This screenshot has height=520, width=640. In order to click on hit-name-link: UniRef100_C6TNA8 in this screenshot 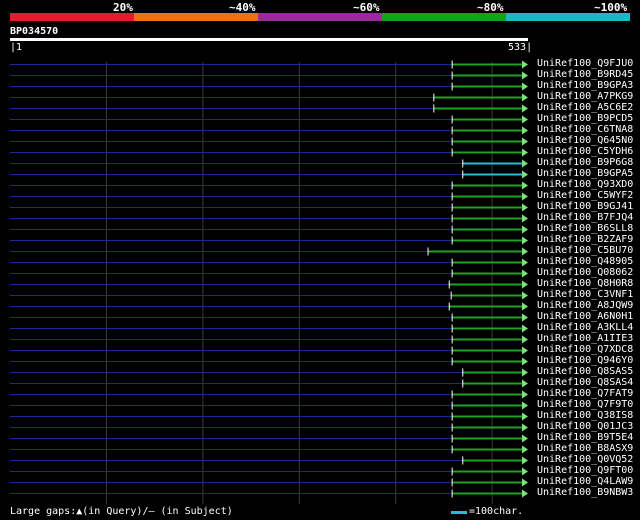, I will do `click(585, 130)`.